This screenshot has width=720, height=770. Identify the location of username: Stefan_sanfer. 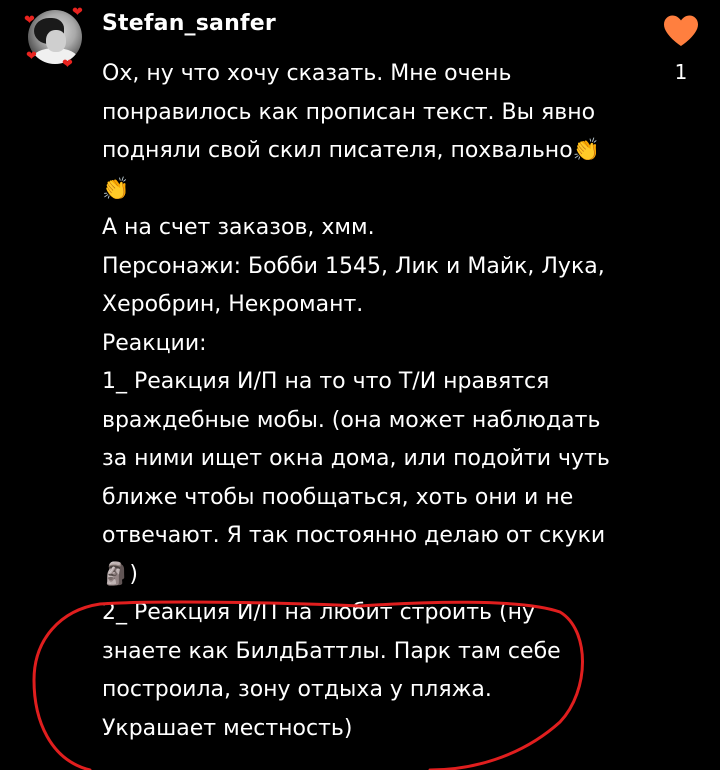
(189, 23).